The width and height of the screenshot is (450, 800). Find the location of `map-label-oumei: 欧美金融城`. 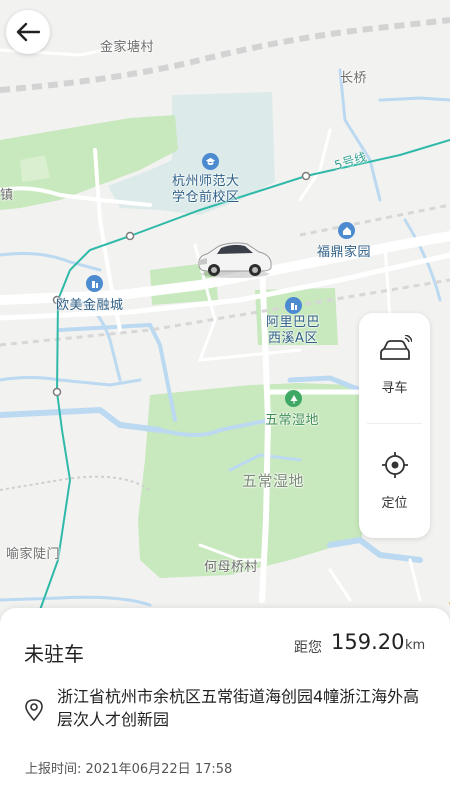

map-label-oumei: 欧美金融城 is located at coordinates (90, 305).